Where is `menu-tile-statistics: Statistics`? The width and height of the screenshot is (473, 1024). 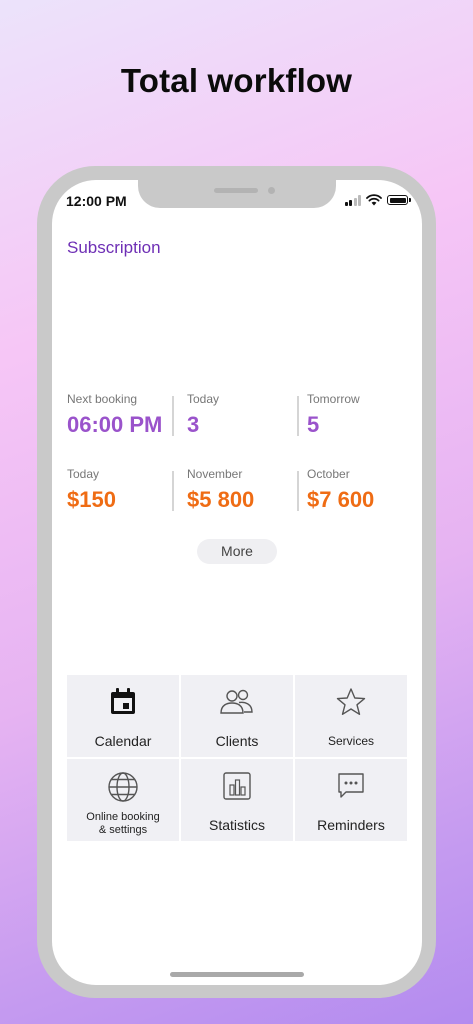 menu-tile-statistics: Statistics is located at coordinates (237, 800).